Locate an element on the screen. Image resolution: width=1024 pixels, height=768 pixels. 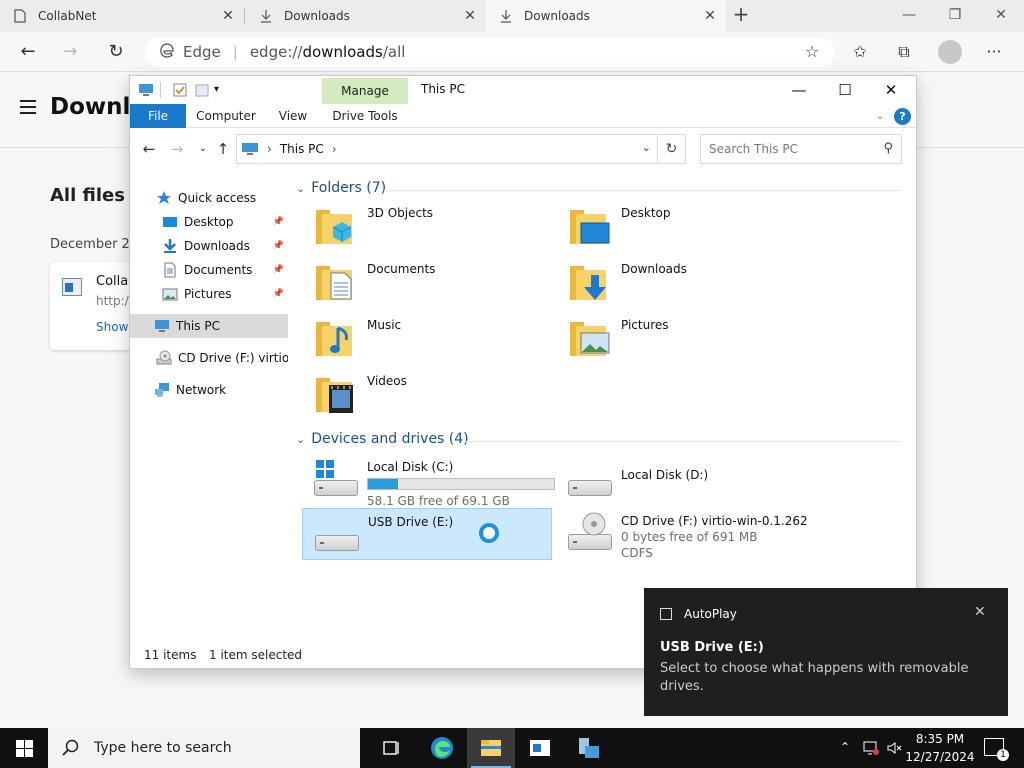
help-icon: ? is located at coordinates (902, 116).